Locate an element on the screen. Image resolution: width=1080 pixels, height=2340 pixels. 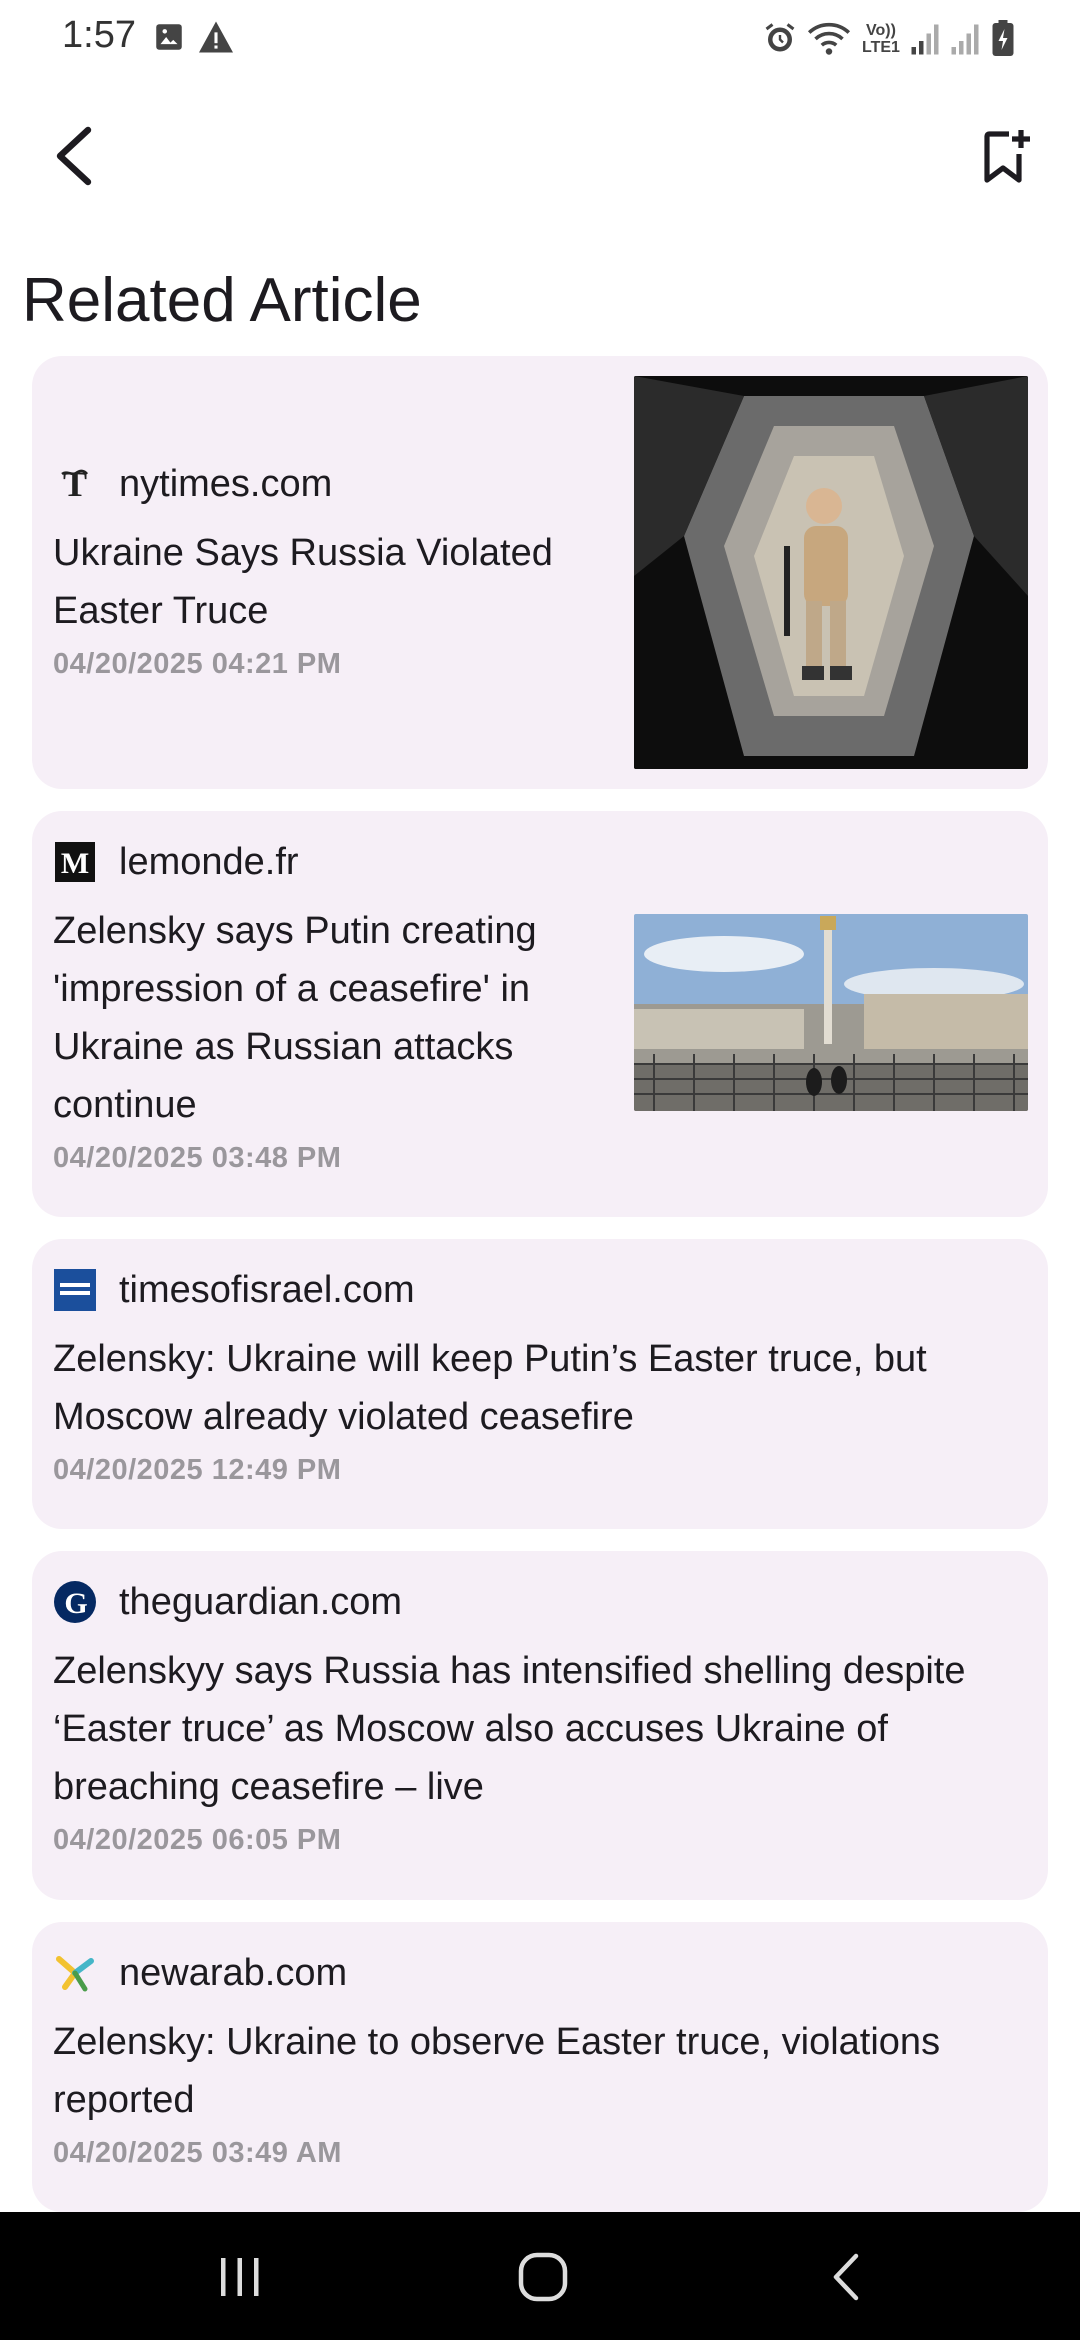
source-row: G theguardian.com is located at coordinates (538, 1602).